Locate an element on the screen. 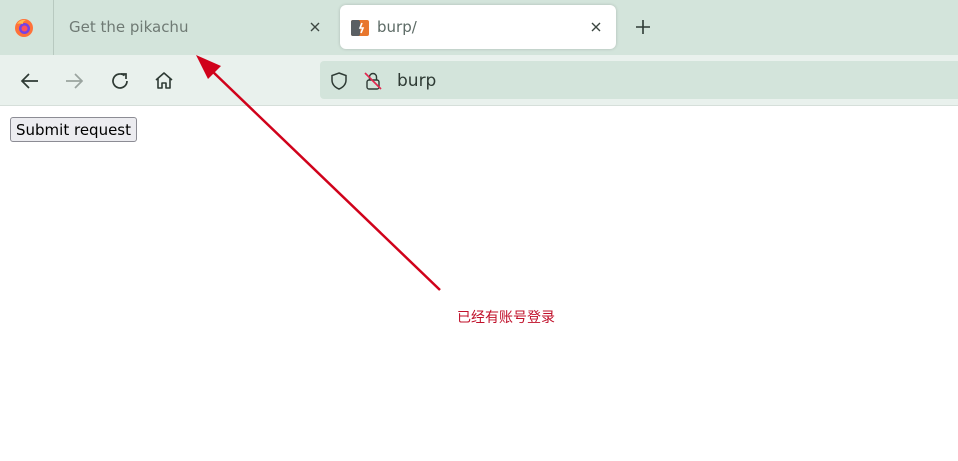 Image resolution: width=958 pixels, height=461 pixels. tab-strip: Get the pikachu burp/ is located at coordinates (479, 27).